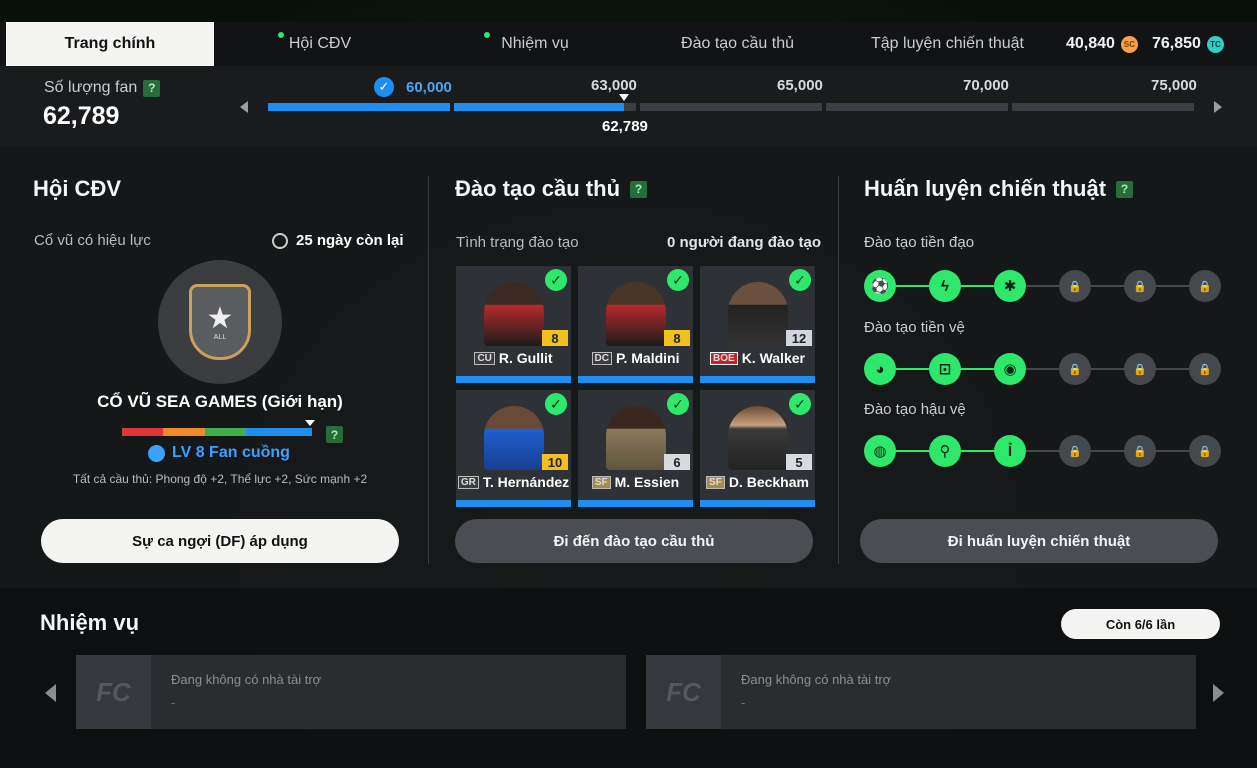 The image size is (1257, 768). I want to click on tactic-skill-icon: ϟ, so click(945, 286).